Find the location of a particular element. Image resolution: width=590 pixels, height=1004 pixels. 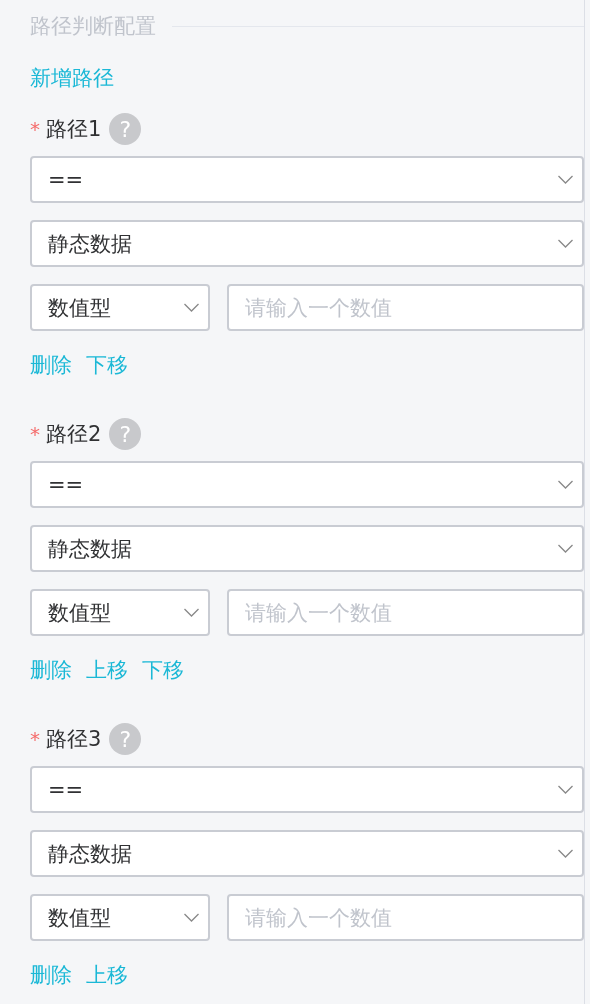

path-label: 路径3 is located at coordinates (74, 739).